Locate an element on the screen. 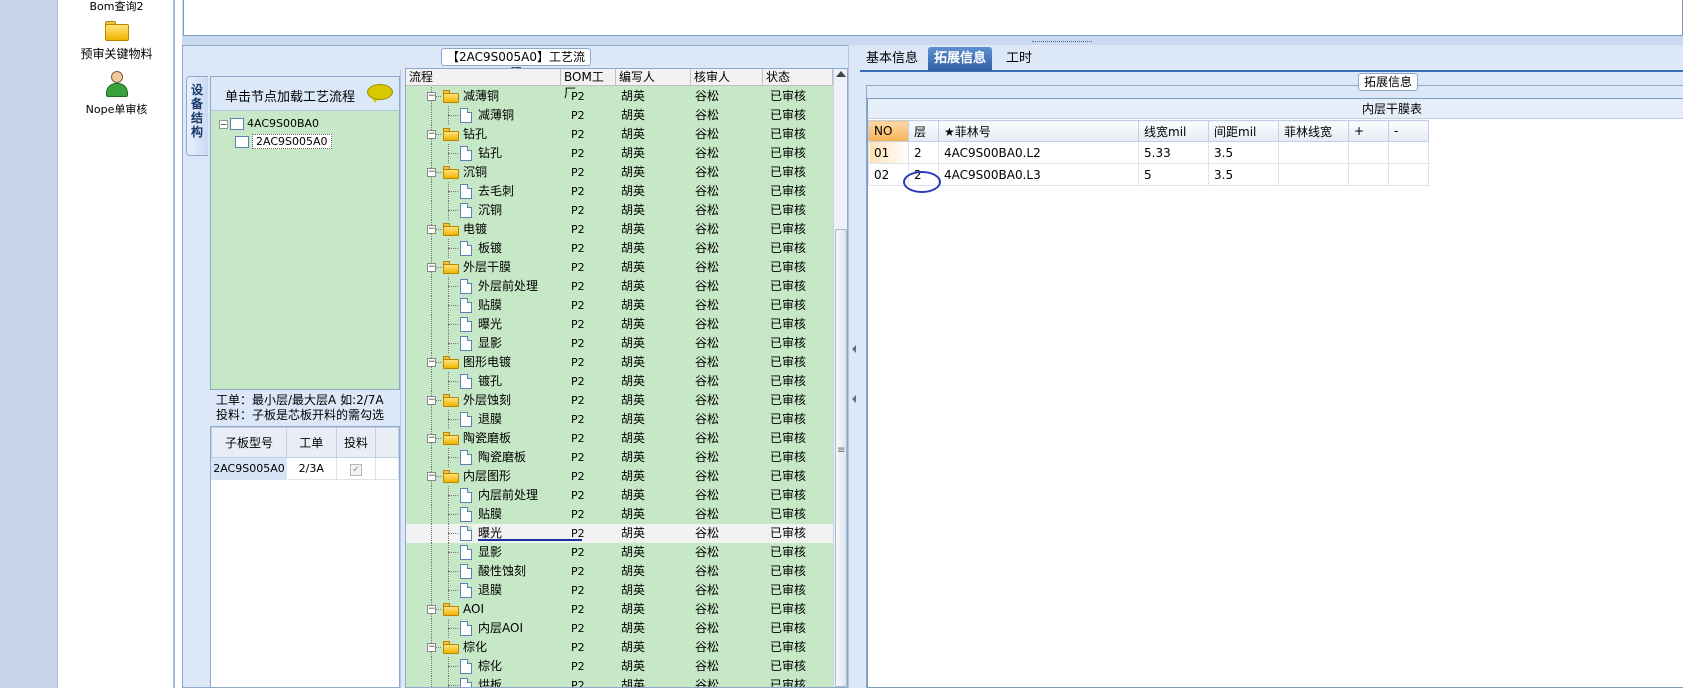 The image size is (1683, 688). grid-cell-process: − 棕化 is located at coordinates (483, 647).